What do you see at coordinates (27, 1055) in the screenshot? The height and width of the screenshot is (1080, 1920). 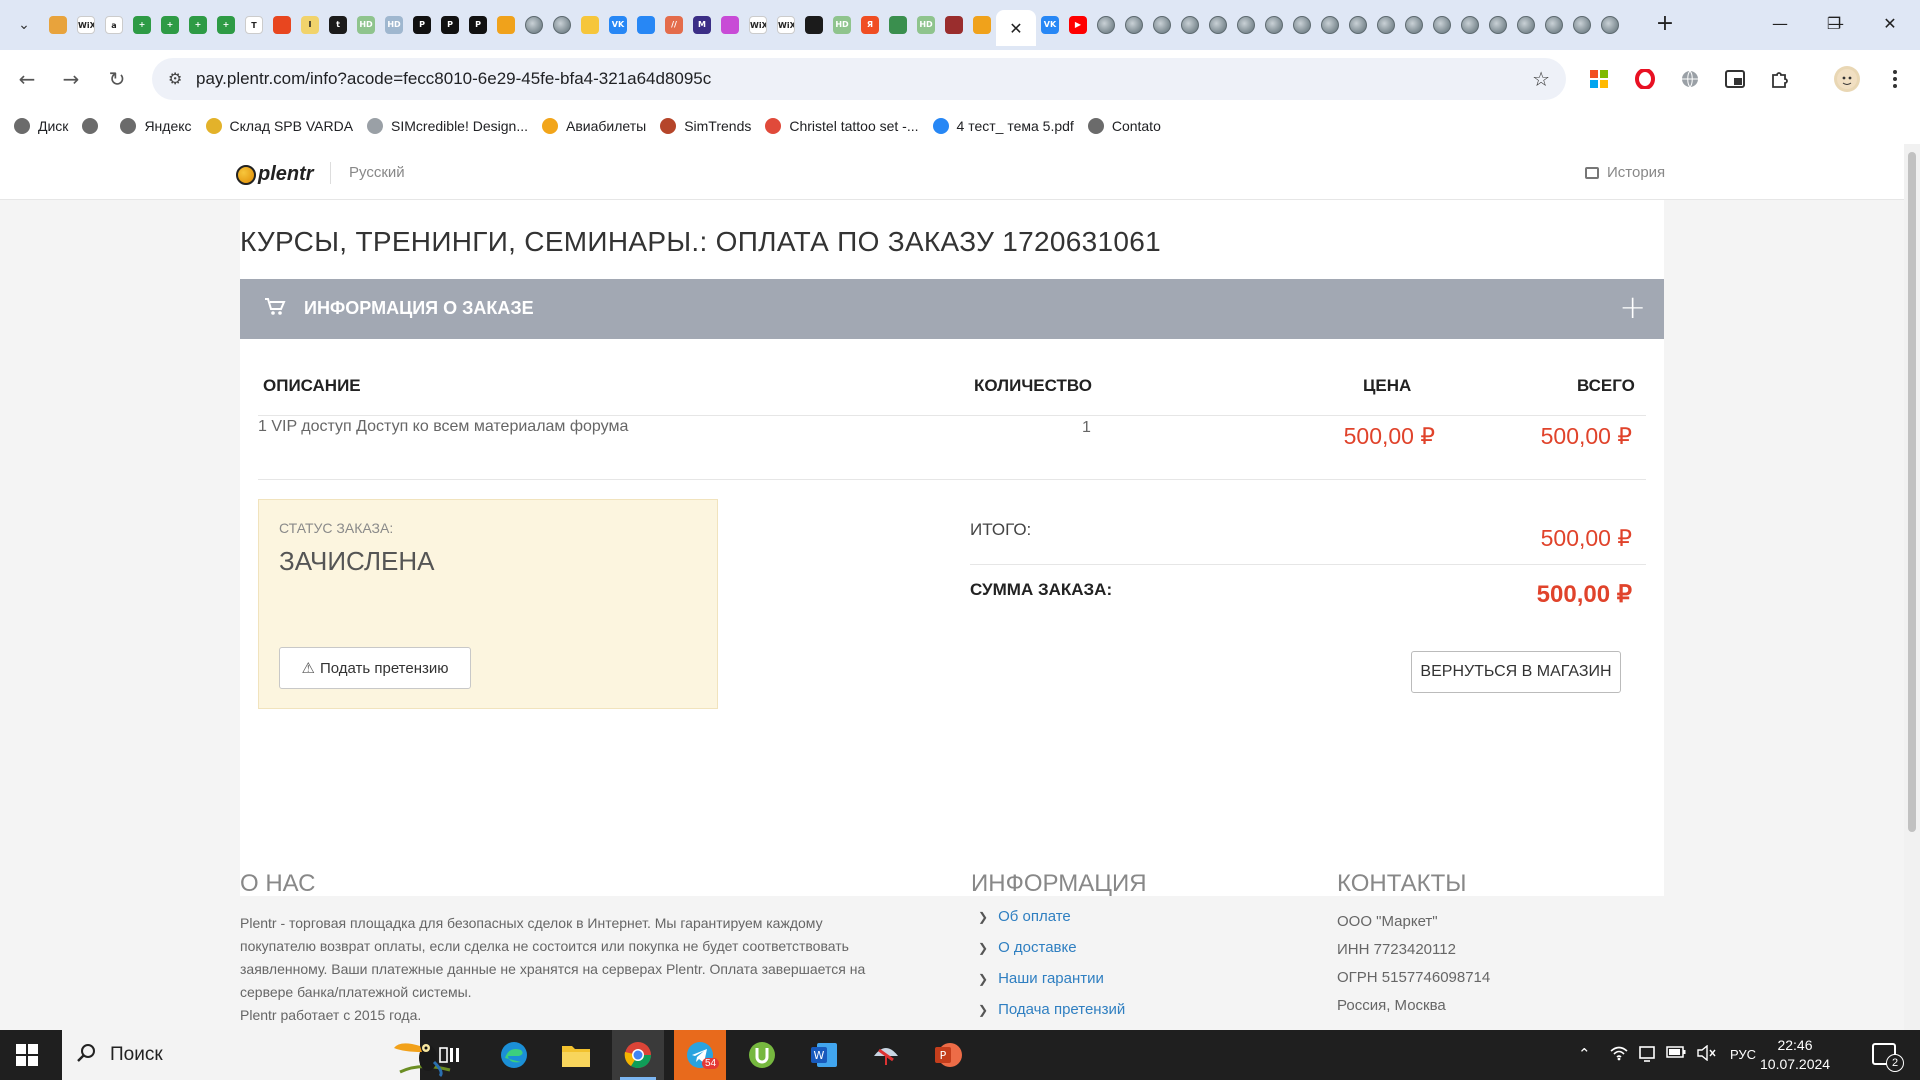 I see `windows-start-icon` at bounding box center [27, 1055].